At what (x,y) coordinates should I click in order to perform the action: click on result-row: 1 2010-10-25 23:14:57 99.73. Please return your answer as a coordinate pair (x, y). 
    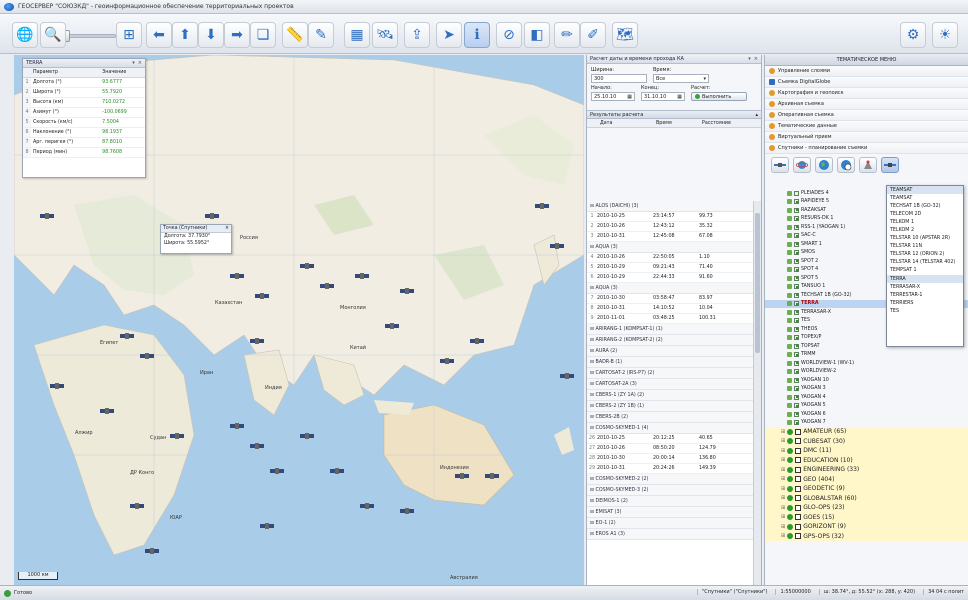
    Looking at the image, I should click on (671, 217).